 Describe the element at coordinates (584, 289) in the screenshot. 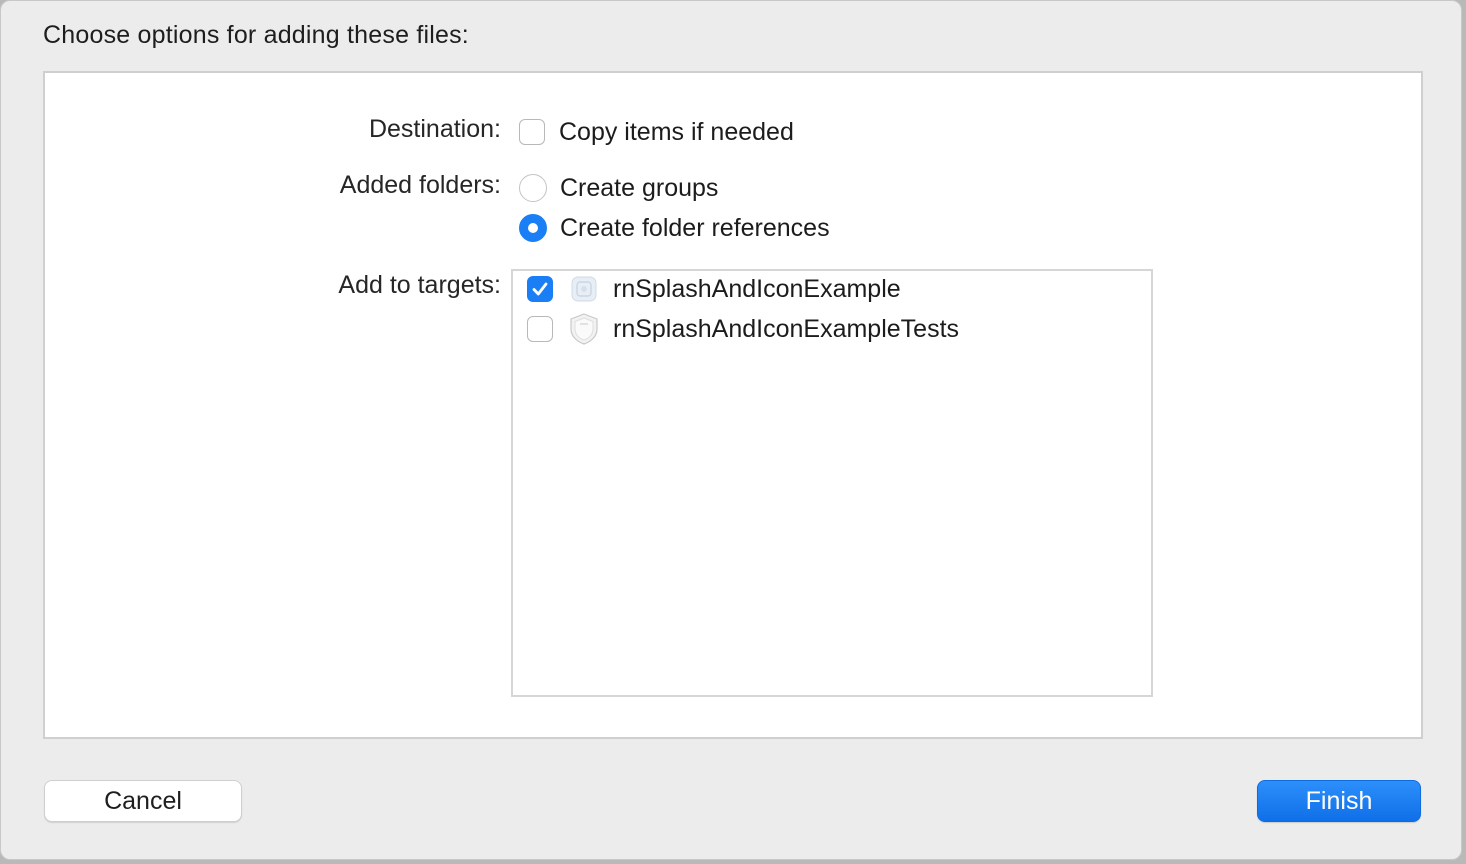

I see `app-target-icon` at that location.